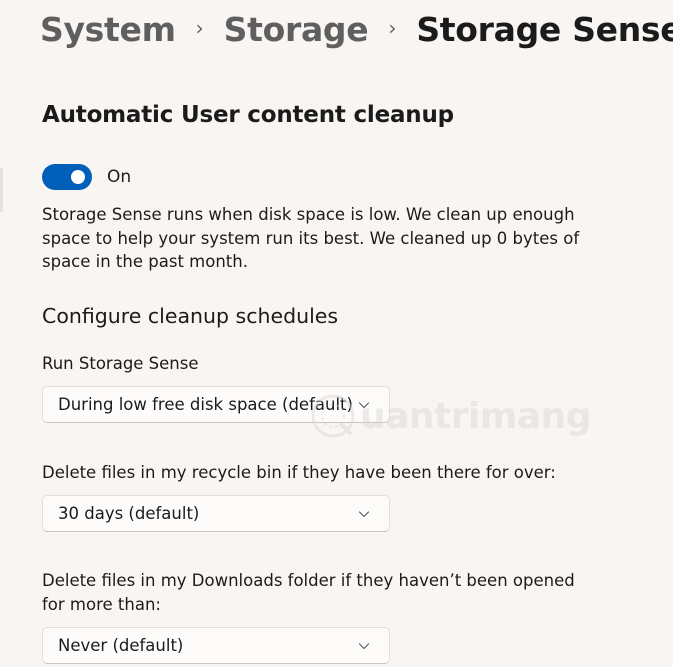  I want to click on recycle-bin-dropdown: 30 days (default), so click(216, 513).